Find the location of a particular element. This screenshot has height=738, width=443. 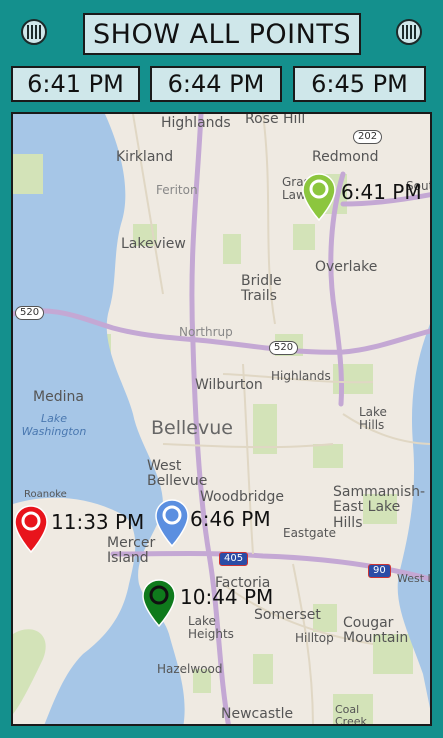

map-label-bridle-trails: Bridle Trails is located at coordinates (261, 289).